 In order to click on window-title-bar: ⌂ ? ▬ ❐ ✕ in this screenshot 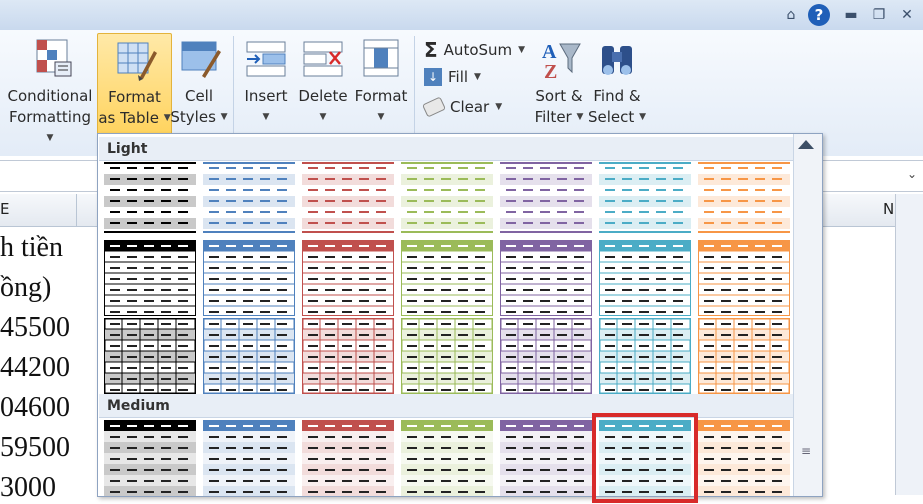, I will do `click(461, 15)`.